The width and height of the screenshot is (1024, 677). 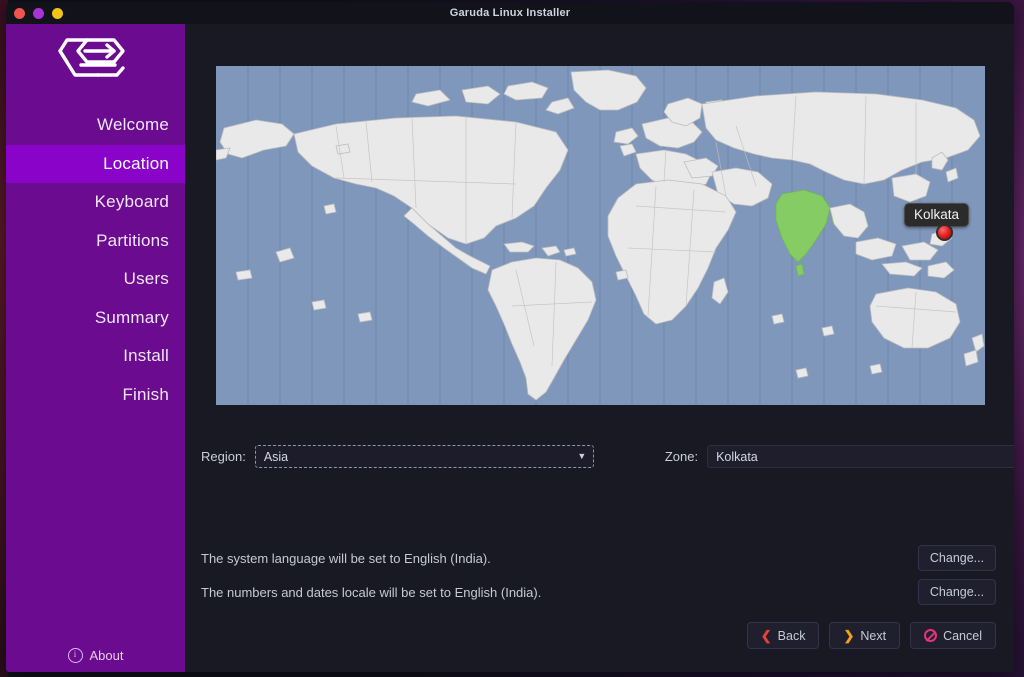 What do you see at coordinates (681, 456) in the screenshot?
I see `zone-label: Zone:` at bounding box center [681, 456].